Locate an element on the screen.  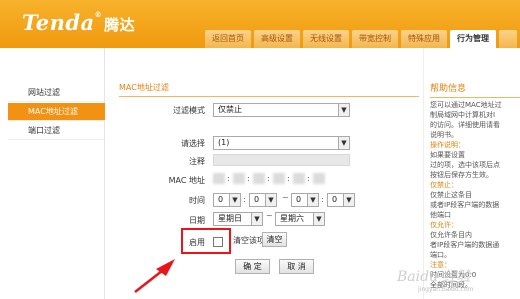
help-line: 仅禁止： is located at coordinates (475, 185).